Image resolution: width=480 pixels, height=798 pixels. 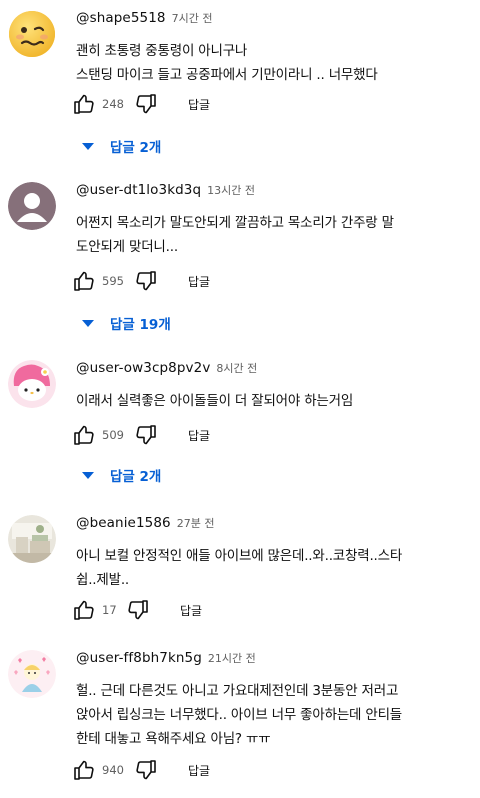 I want to click on comment-actions: 595 답글, so click(x=141, y=281).